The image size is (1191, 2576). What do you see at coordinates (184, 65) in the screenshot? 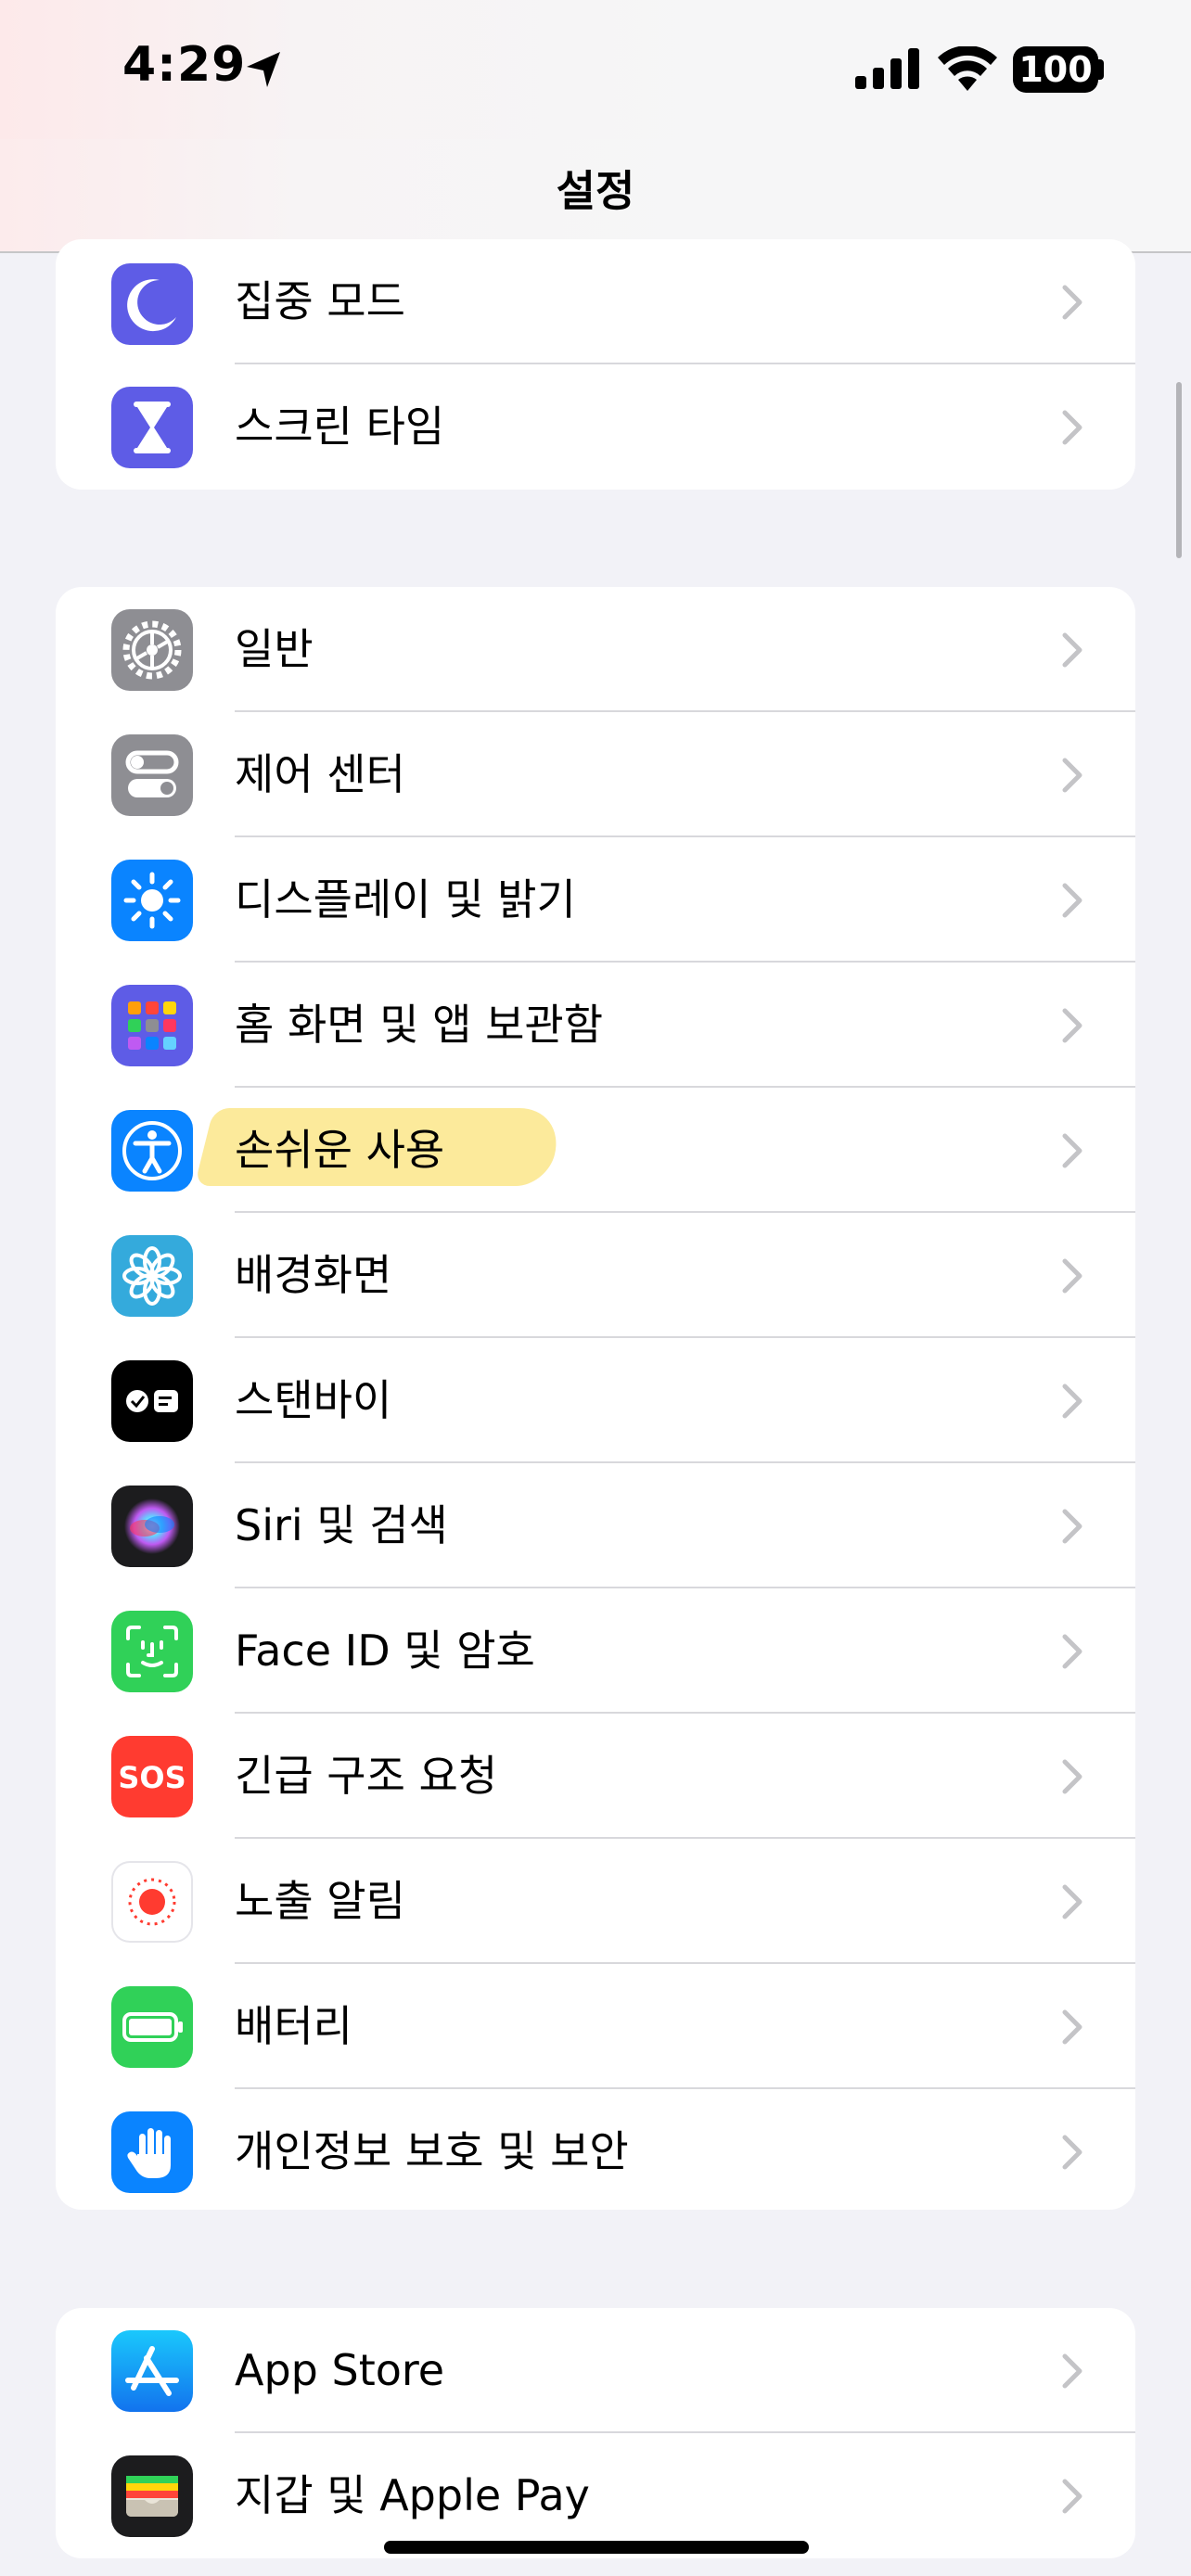
I see `status-time: 4:29` at bounding box center [184, 65].